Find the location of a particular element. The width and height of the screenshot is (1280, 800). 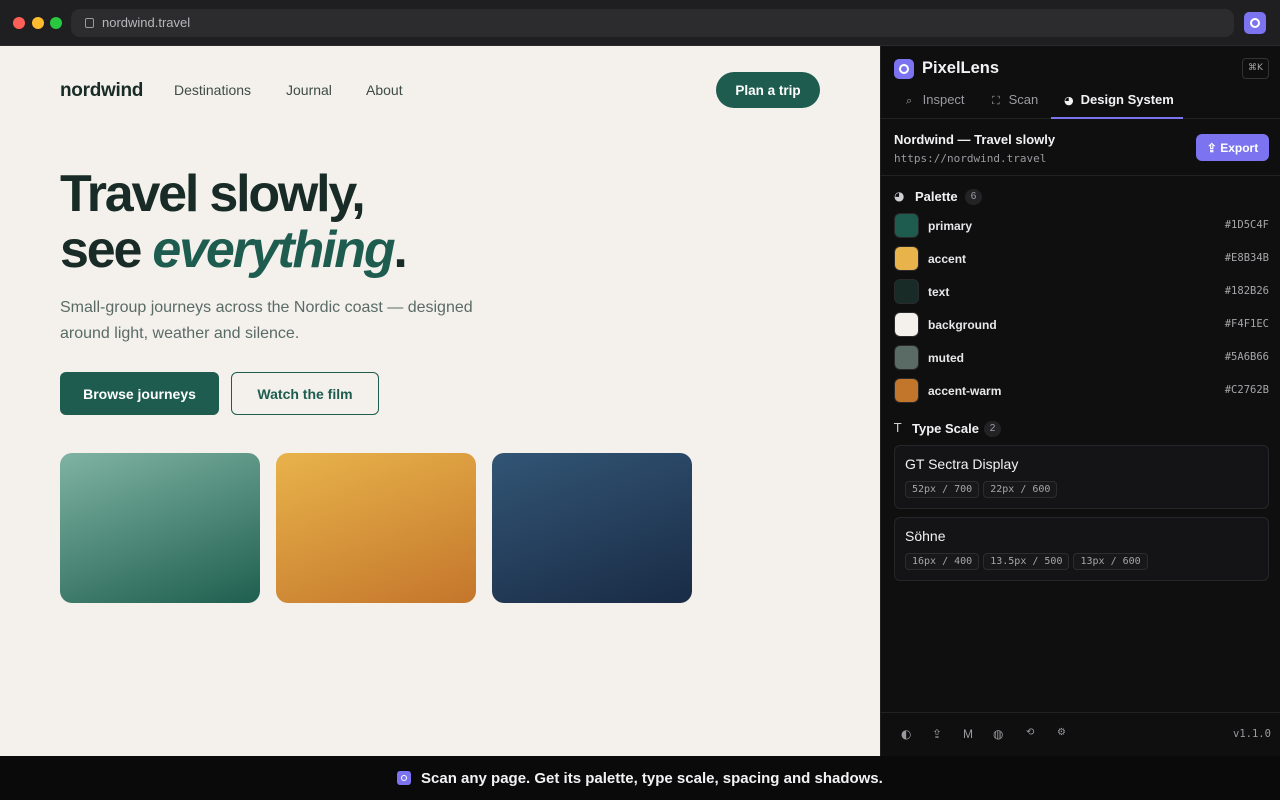

hero-title-emphasis: everything is located at coordinates (273, 250).